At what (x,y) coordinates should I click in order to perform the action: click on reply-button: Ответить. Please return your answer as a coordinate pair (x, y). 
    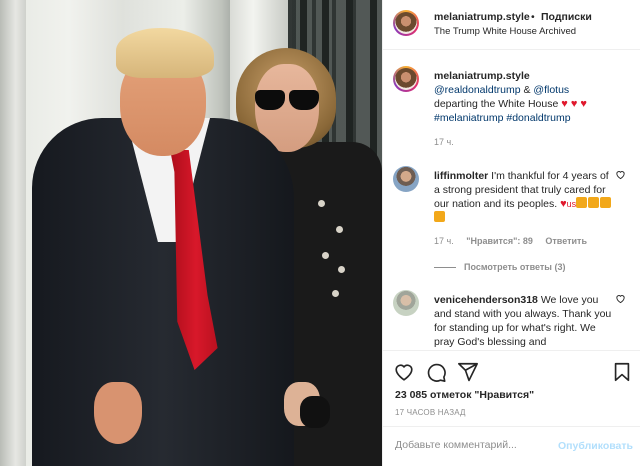
    Looking at the image, I should click on (566, 241).